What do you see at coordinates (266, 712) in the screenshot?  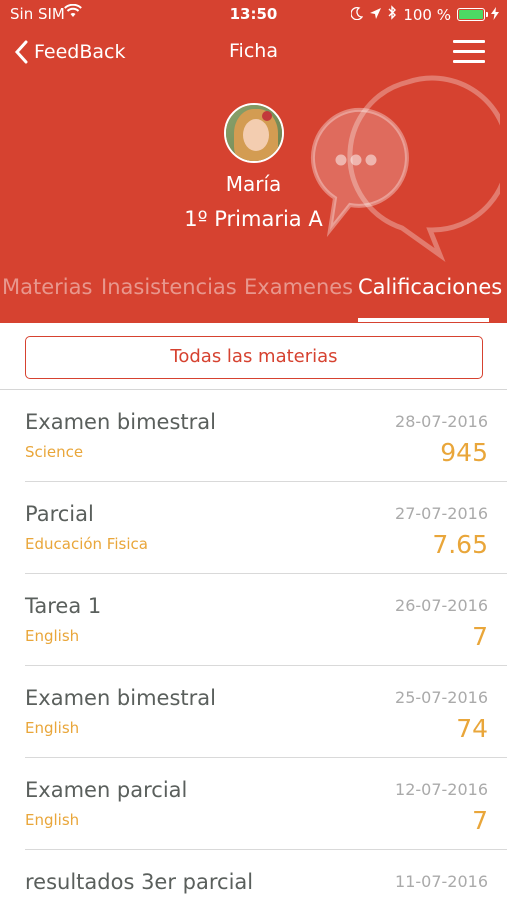 I see `grade-row: Examen bimestral English 25-07-2016 74` at bounding box center [266, 712].